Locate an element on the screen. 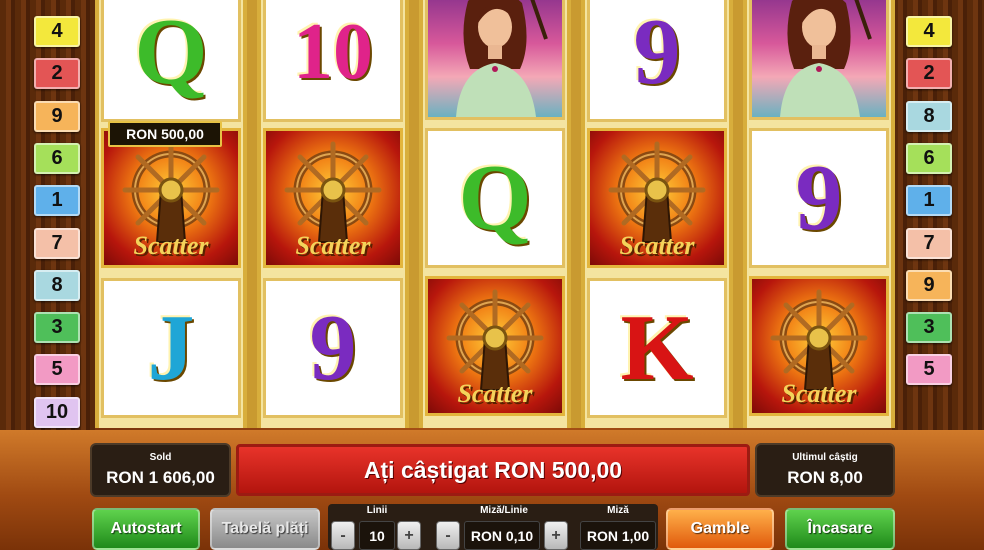 Image resolution: width=984 pixels, height=550 pixels. symbol-k: K is located at coordinates (657, 348).